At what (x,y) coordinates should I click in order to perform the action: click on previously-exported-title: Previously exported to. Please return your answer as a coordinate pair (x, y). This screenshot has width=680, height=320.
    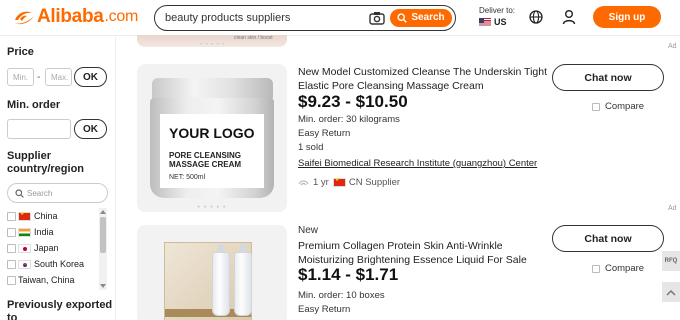
    Looking at the image, I should click on (60, 309).